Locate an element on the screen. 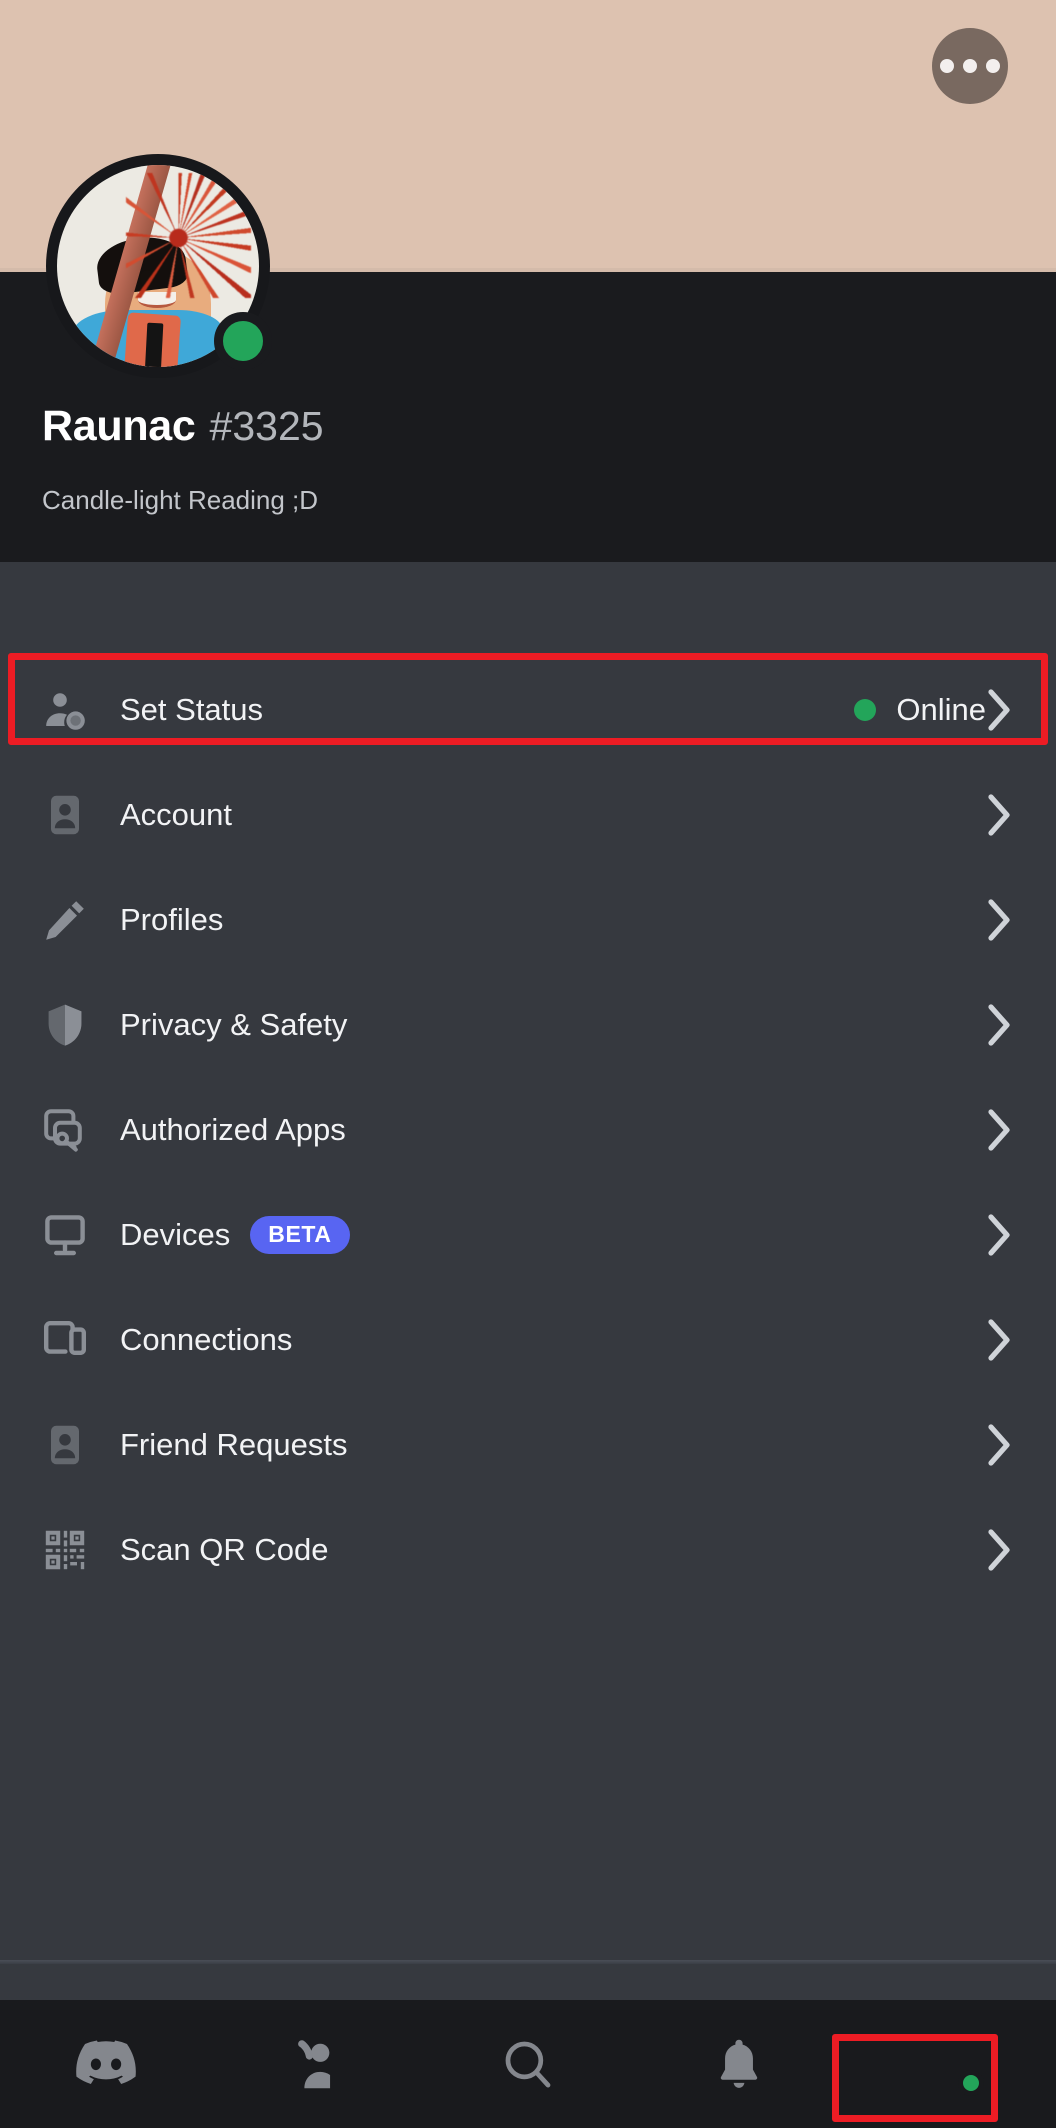 Image resolution: width=1056 pixels, height=2128 pixels. monitor-icon is located at coordinates (65, 1235).